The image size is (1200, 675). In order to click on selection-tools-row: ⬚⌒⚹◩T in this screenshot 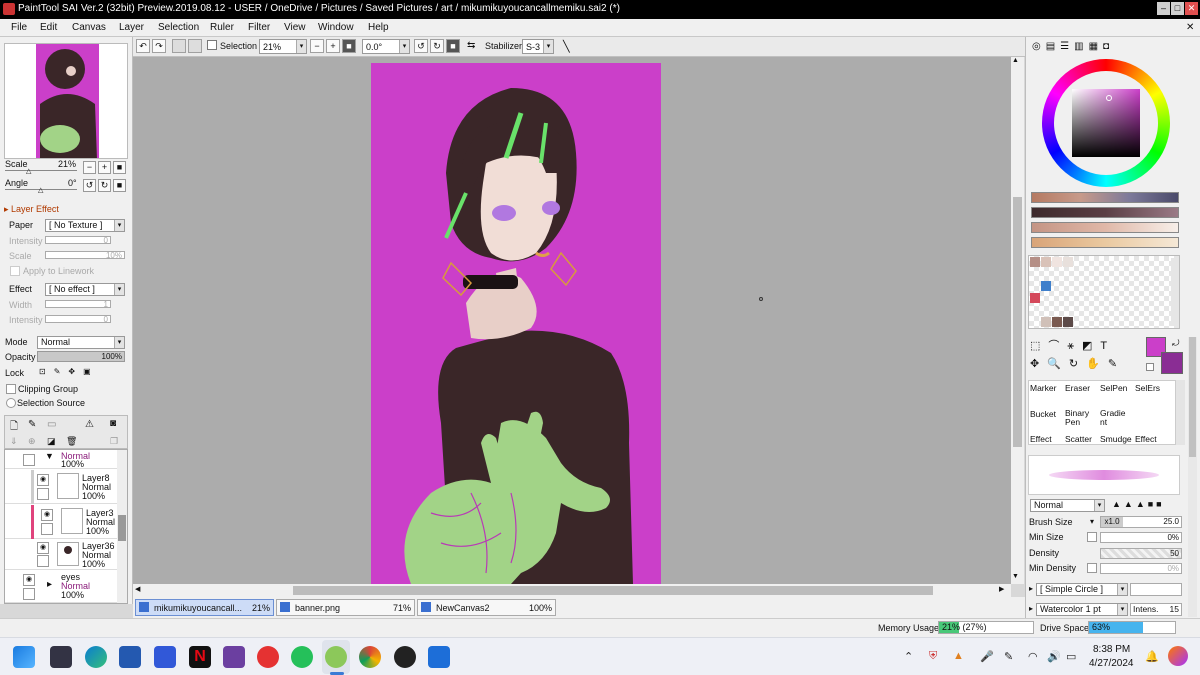, I will do `click(1072, 345)`.